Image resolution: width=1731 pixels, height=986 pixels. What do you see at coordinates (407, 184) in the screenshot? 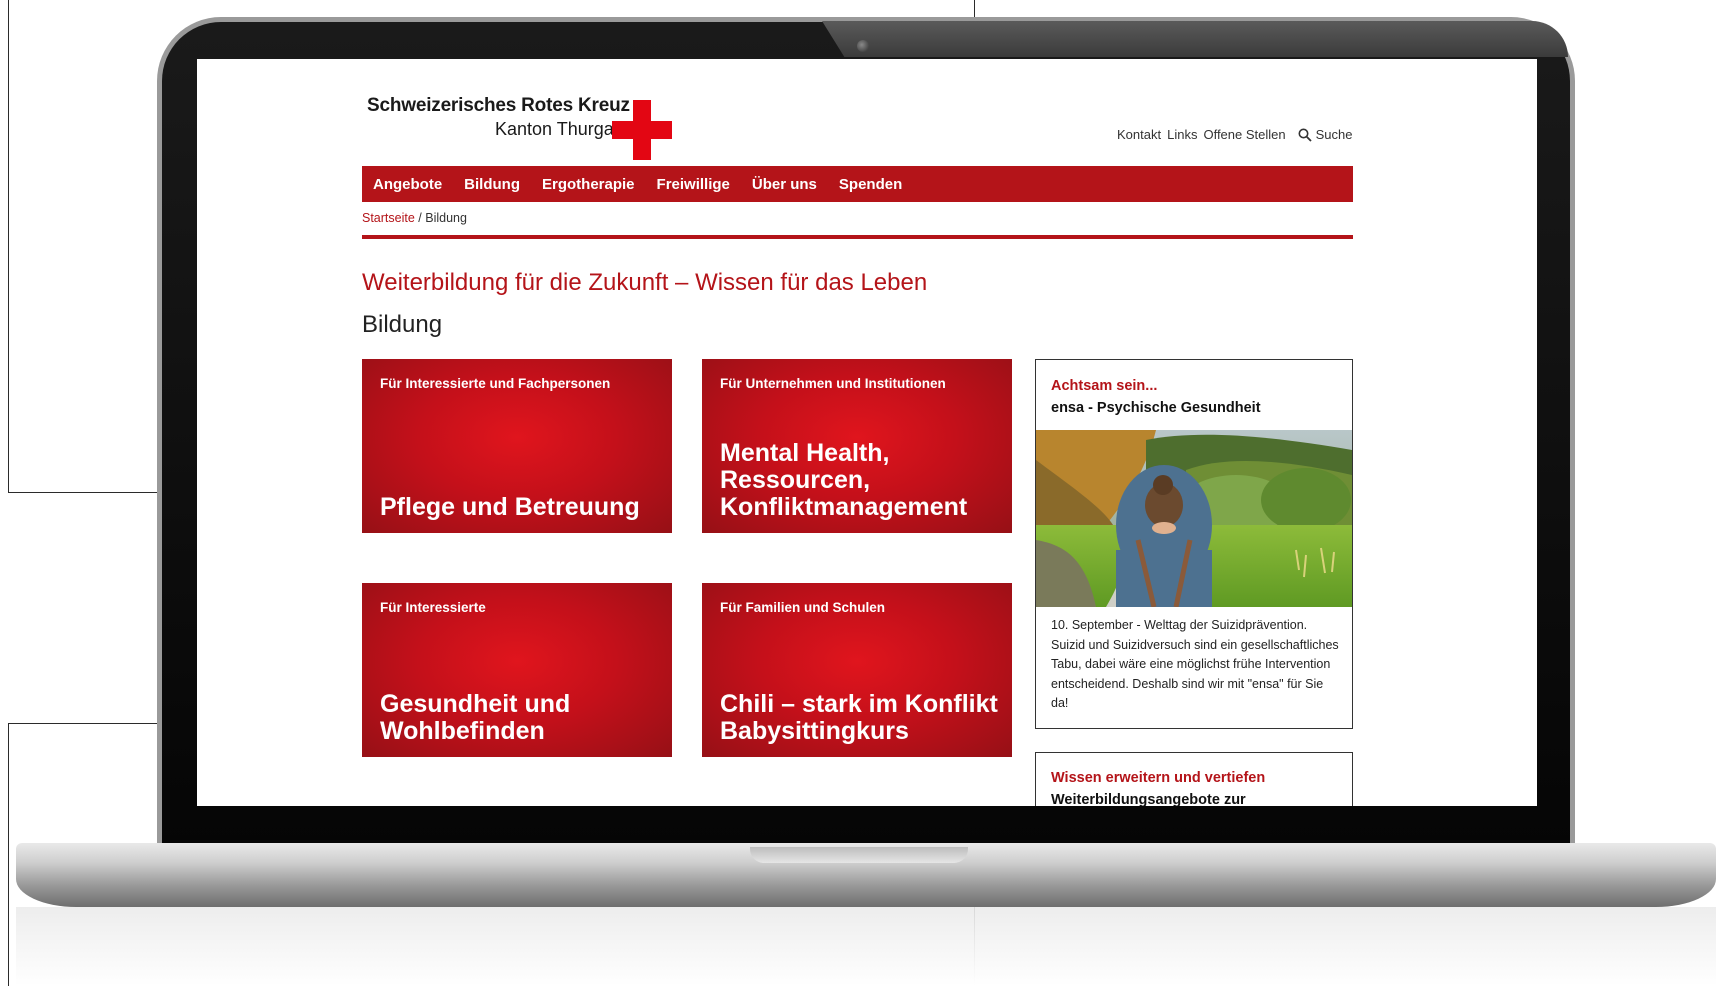
I see `nav-item-angebote: Angebote` at bounding box center [407, 184].